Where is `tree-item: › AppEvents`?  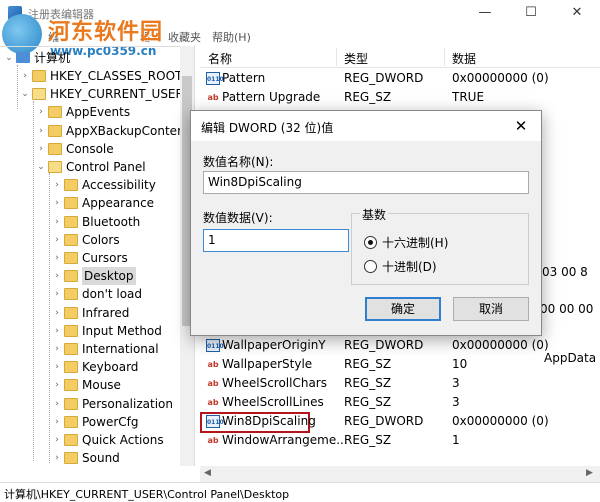 tree-item: › AppEvents is located at coordinates (90, 112).